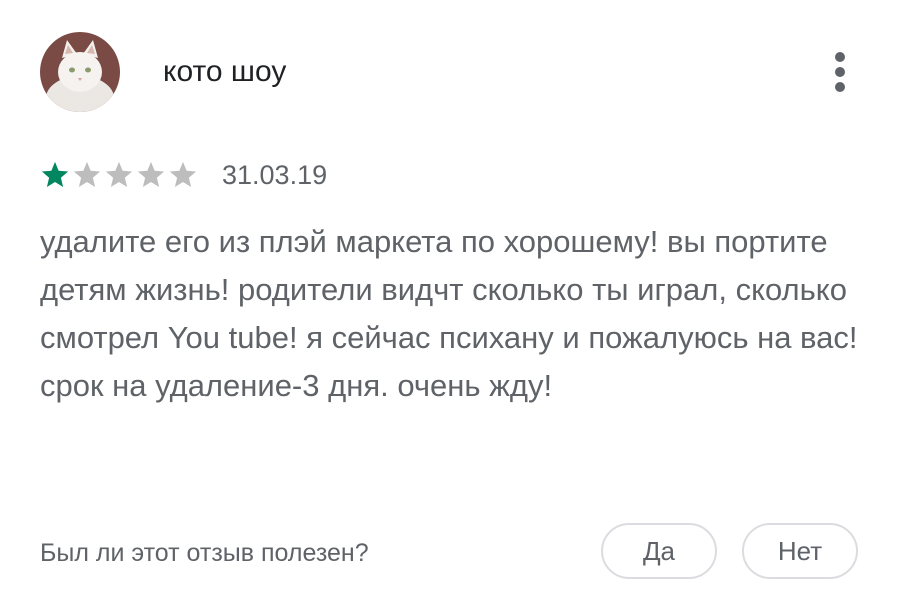 This screenshot has height=603, width=900. What do you see at coordinates (275, 175) in the screenshot?
I see `review-date: 31.03.19` at bounding box center [275, 175].